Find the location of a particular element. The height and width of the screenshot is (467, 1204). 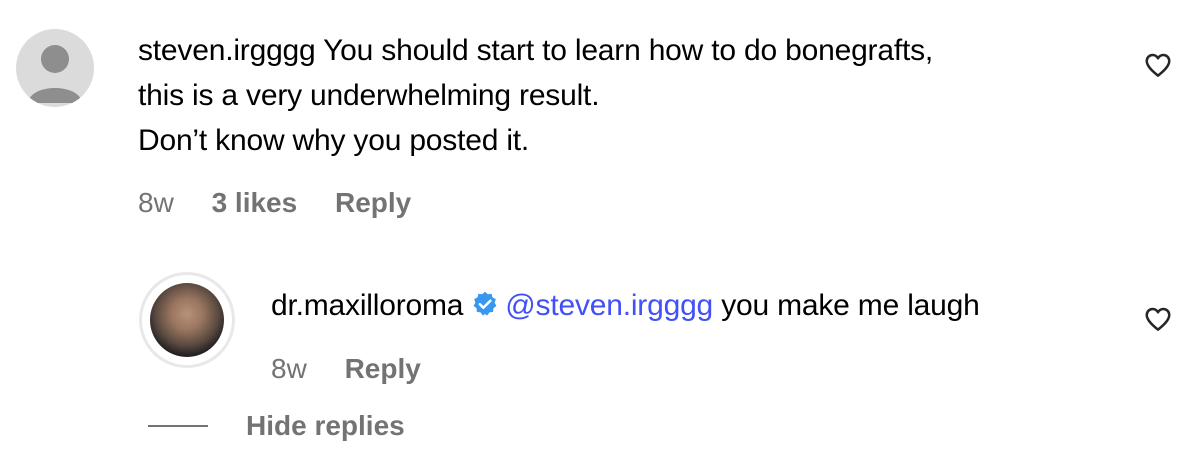

hide-replies-divider is located at coordinates (178, 426).